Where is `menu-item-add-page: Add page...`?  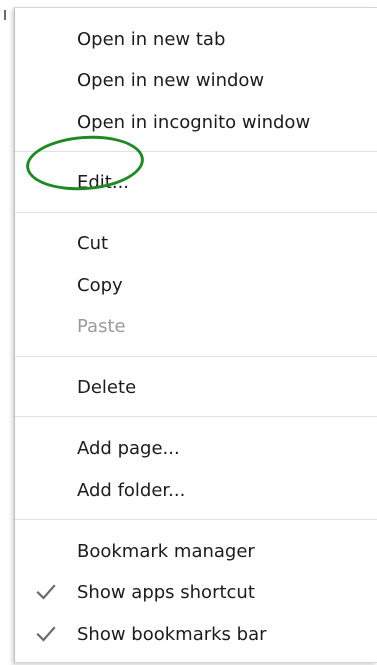 menu-item-add-page: Add page... is located at coordinates (196, 449).